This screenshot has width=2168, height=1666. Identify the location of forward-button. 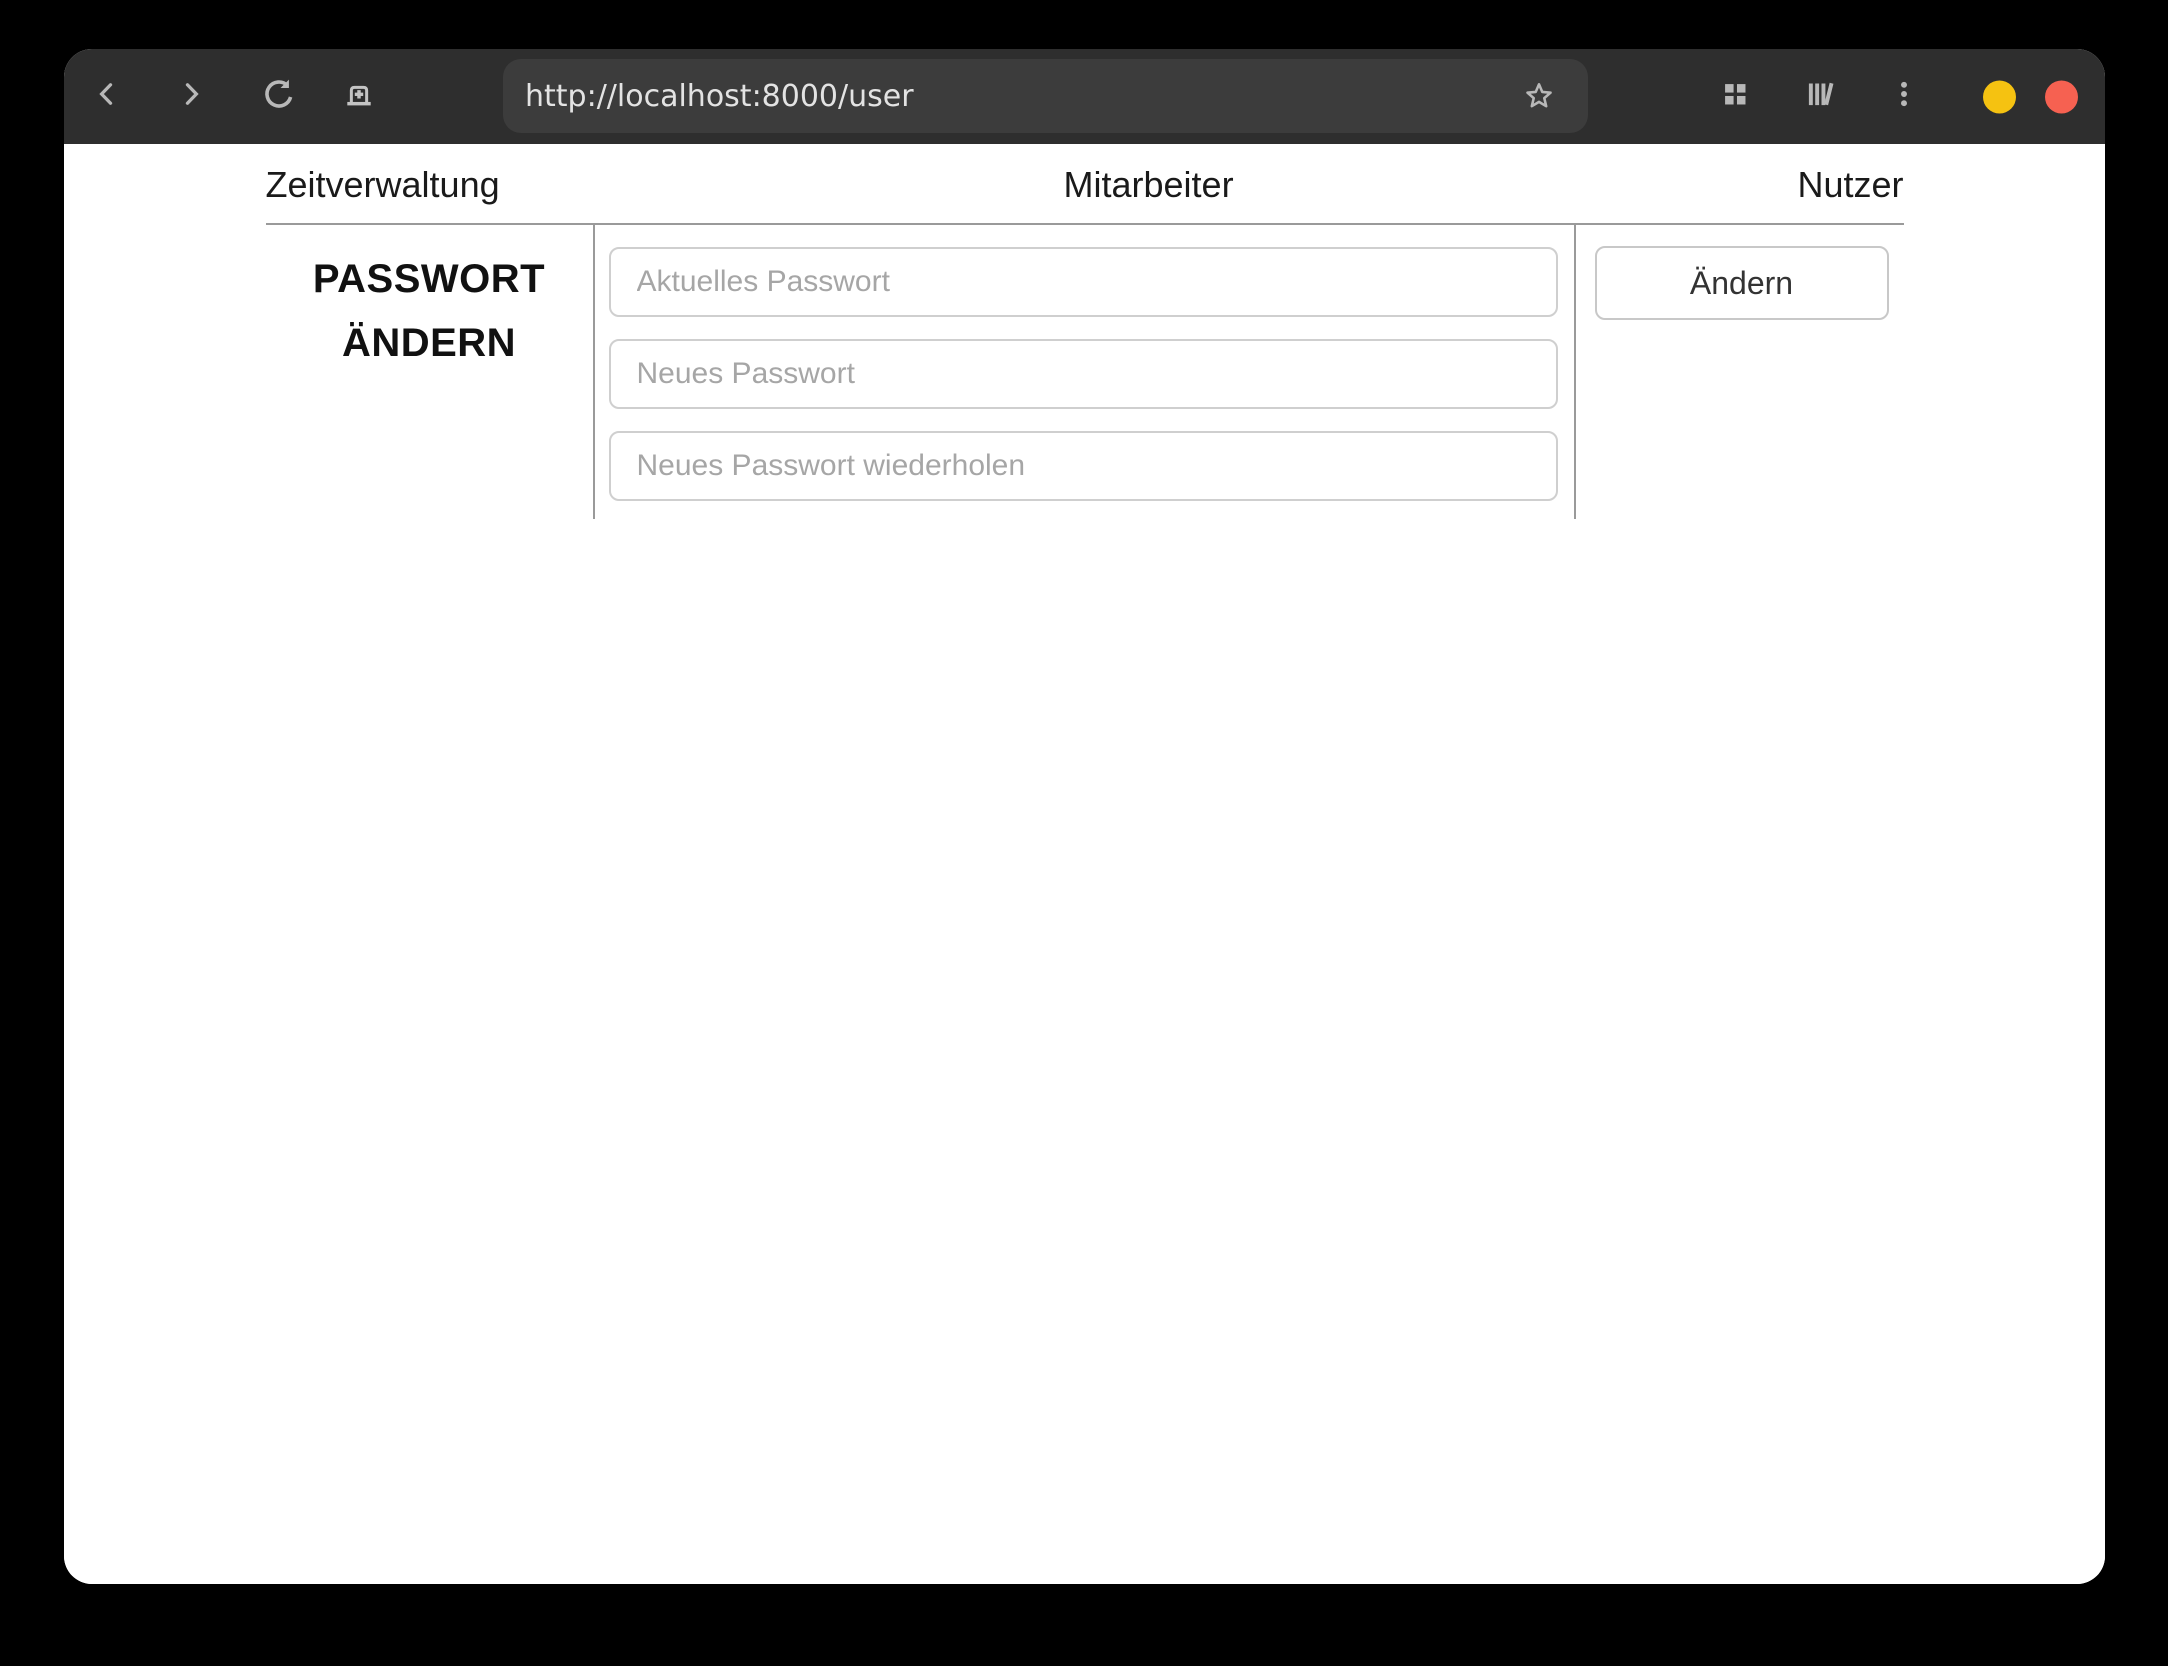
(191, 97).